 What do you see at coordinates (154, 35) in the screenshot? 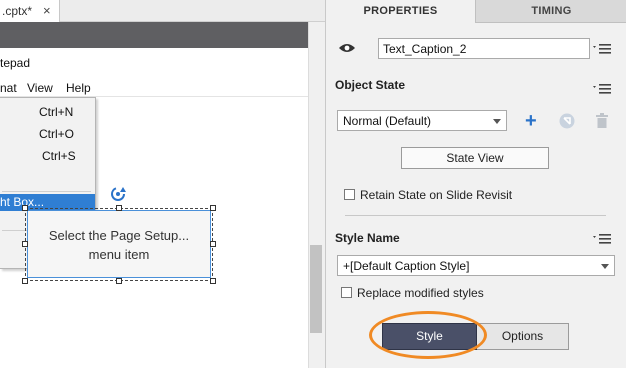
I see `slide-toolbar` at bounding box center [154, 35].